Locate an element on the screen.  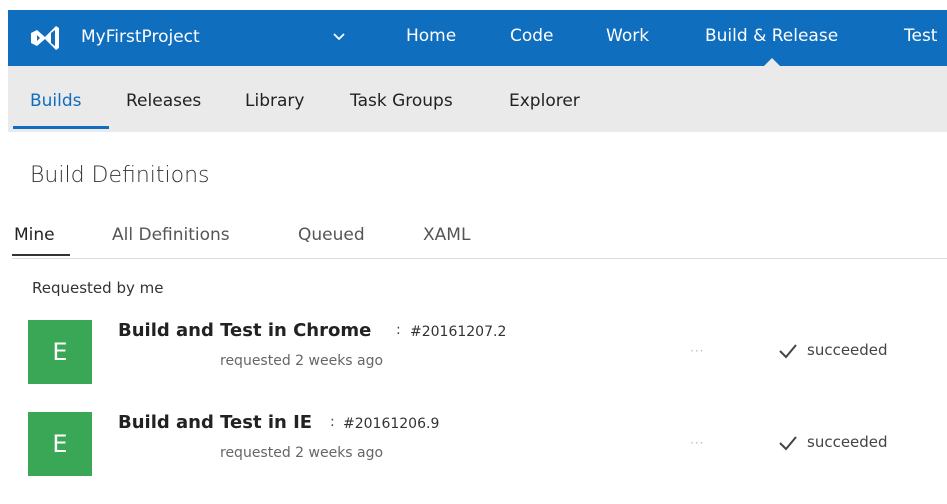
project-name-link: MyFirstProject is located at coordinates (140, 37).